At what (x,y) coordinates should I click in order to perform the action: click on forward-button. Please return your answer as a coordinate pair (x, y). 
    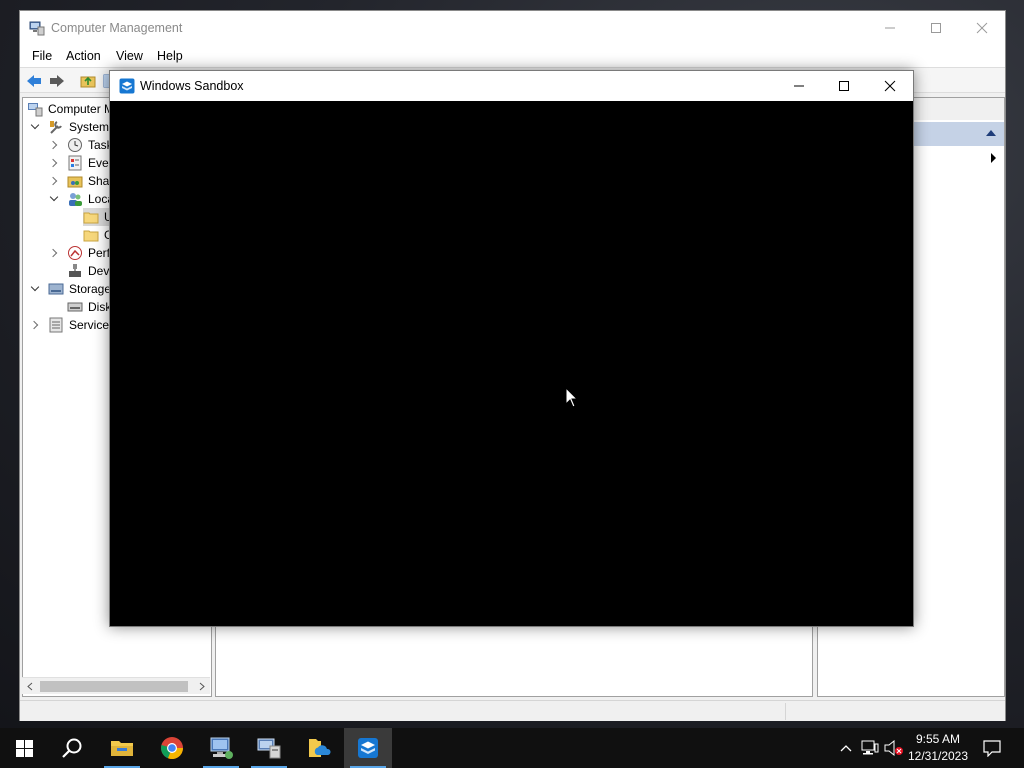
    Looking at the image, I should click on (57, 81).